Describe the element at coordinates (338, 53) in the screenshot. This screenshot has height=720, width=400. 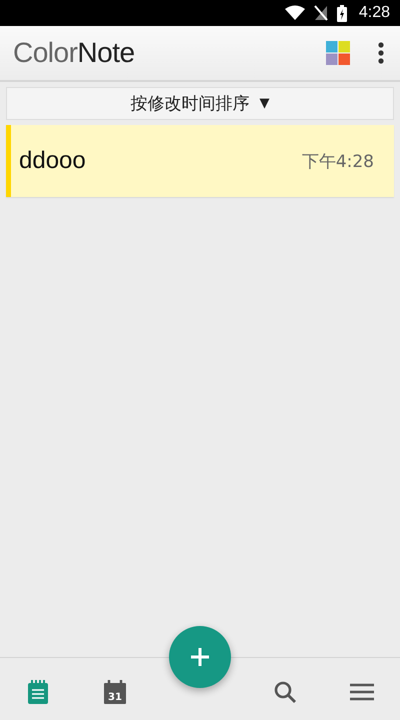
I see `color-grid-icon` at that location.